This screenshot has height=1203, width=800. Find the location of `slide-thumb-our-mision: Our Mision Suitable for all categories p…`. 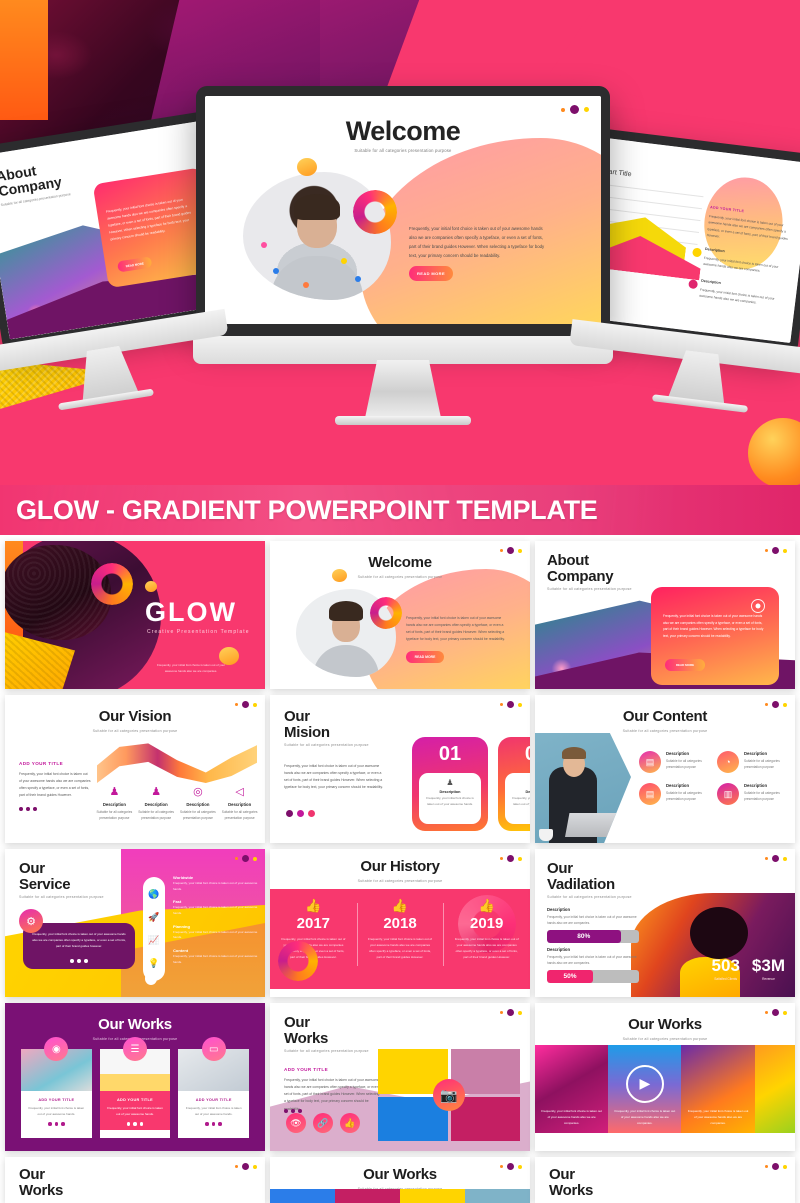

slide-thumb-our-mision: Our Mision Suitable for all categories p… is located at coordinates (400, 769).